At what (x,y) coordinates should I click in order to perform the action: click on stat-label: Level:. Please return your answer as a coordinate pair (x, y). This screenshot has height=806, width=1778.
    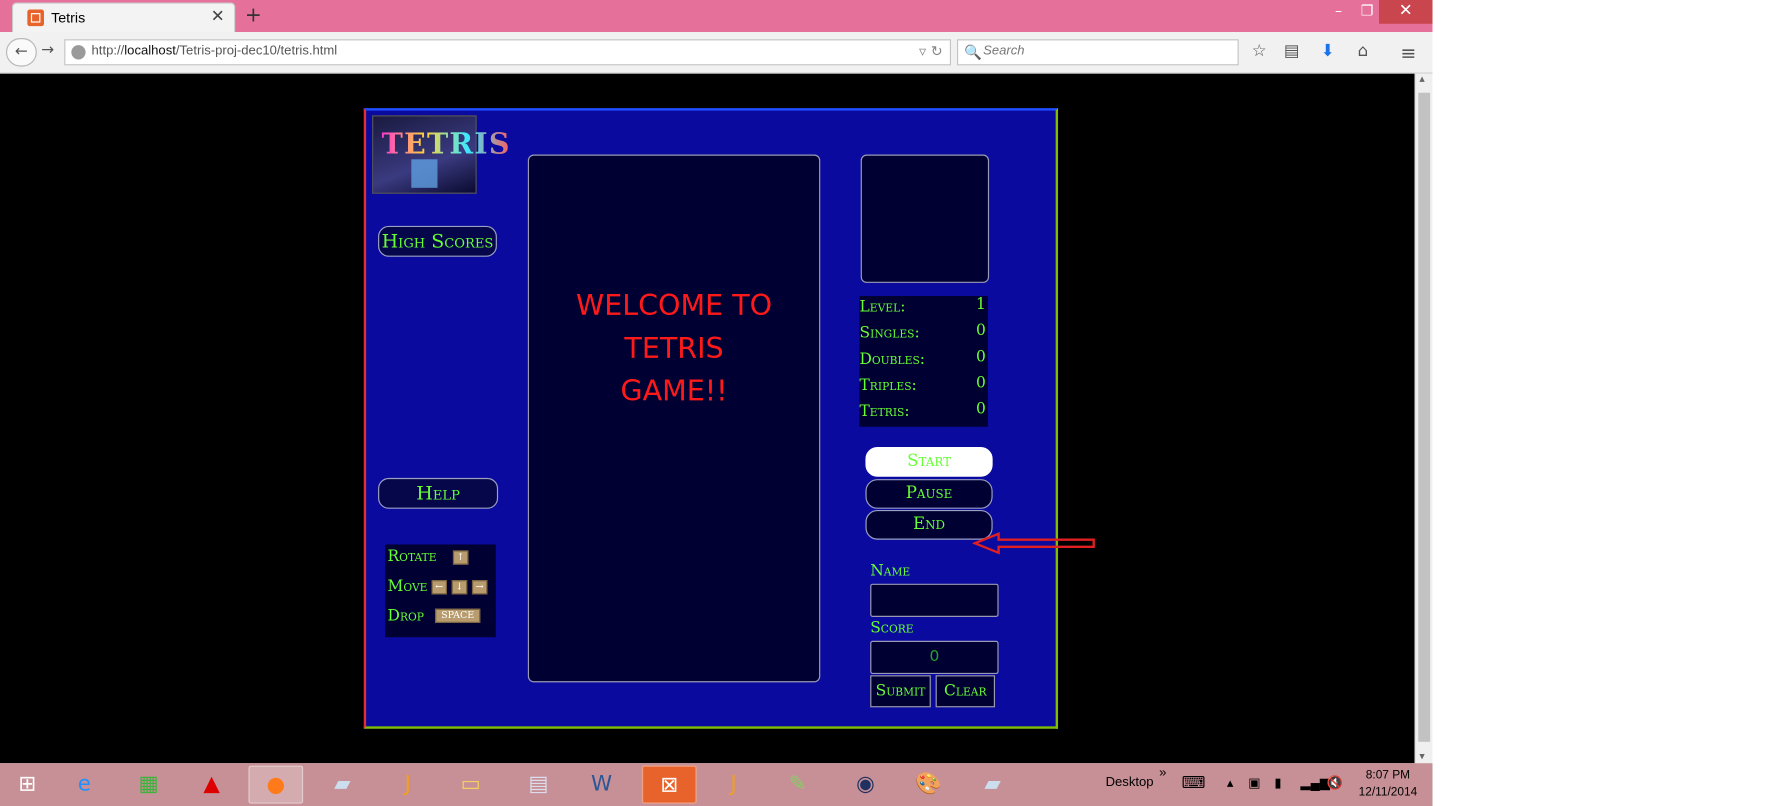
    Looking at the image, I should click on (882, 307).